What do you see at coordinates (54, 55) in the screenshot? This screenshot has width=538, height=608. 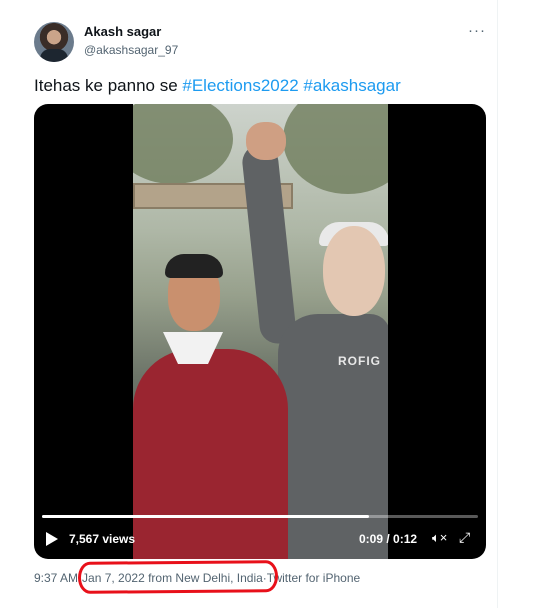 I see `avatar-shirt` at bounding box center [54, 55].